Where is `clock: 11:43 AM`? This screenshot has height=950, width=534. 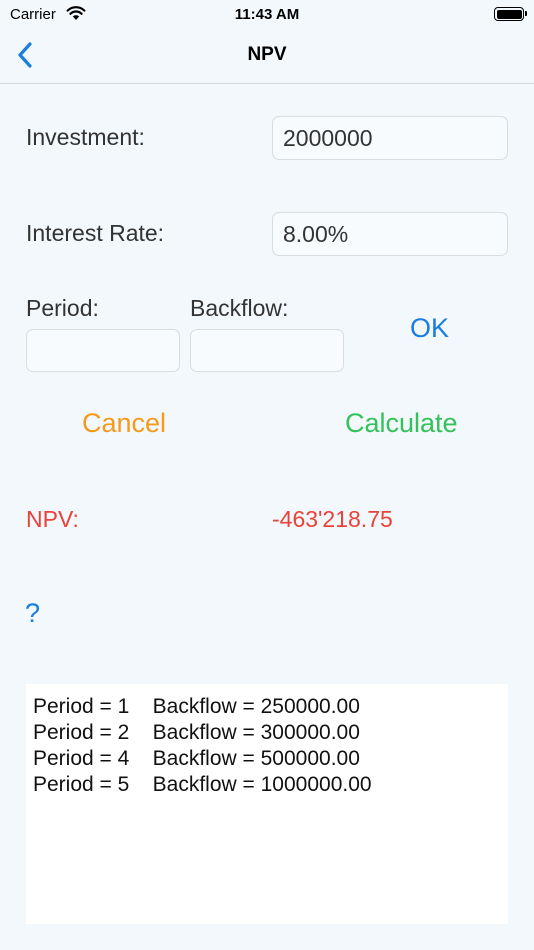
clock: 11:43 AM is located at coordinates (267, 14).